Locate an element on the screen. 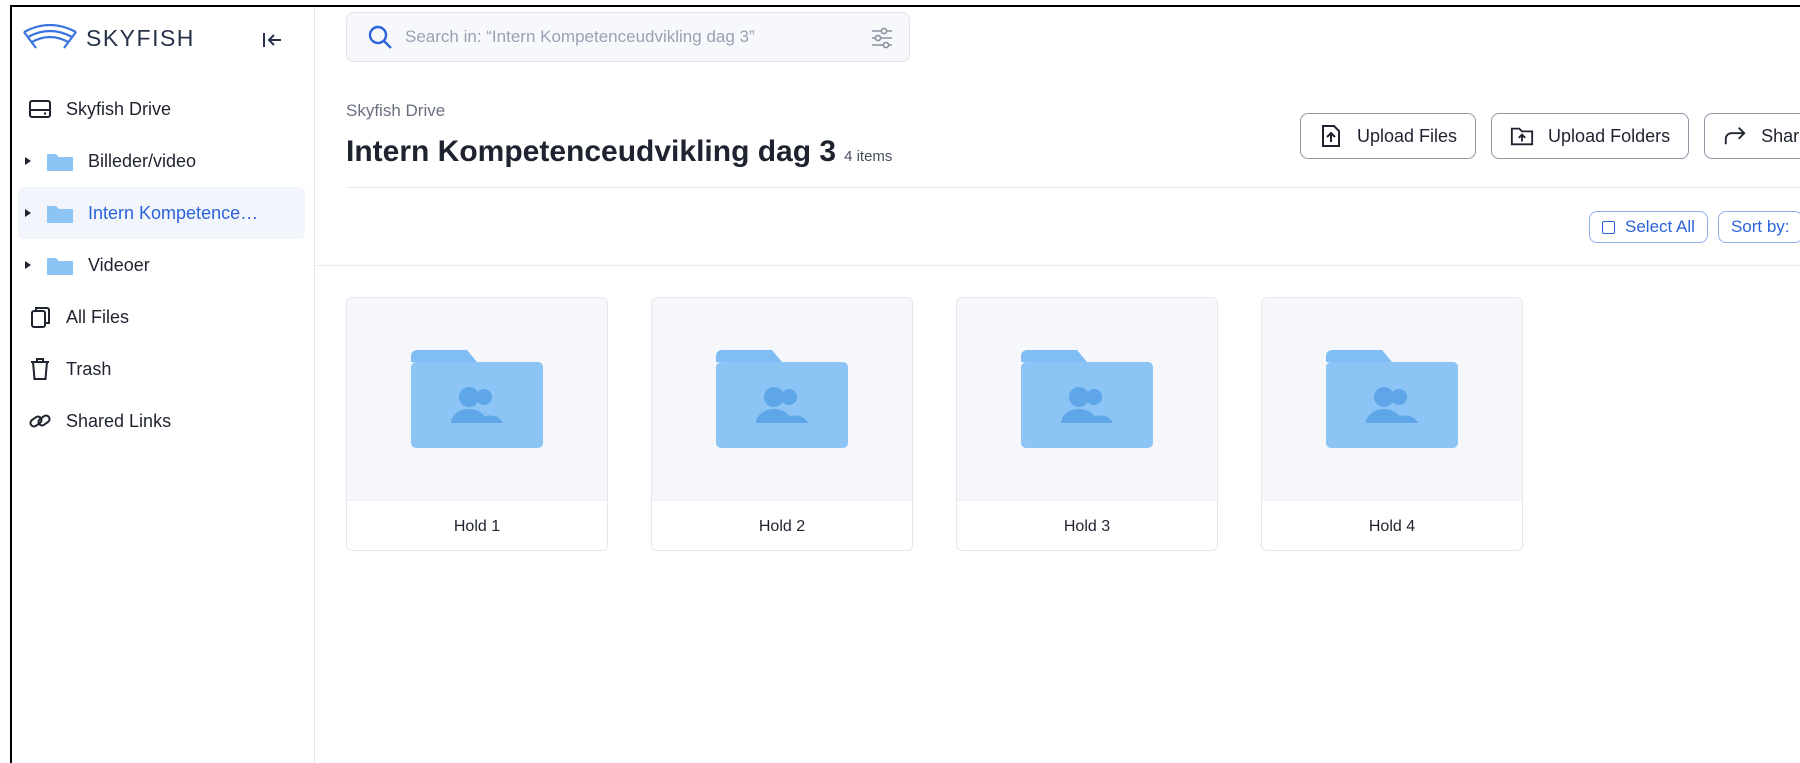 The height and width of the screenshot is (763, 1800). sidebar-item-label: Billeder/video is located at coordinates (142, 160).